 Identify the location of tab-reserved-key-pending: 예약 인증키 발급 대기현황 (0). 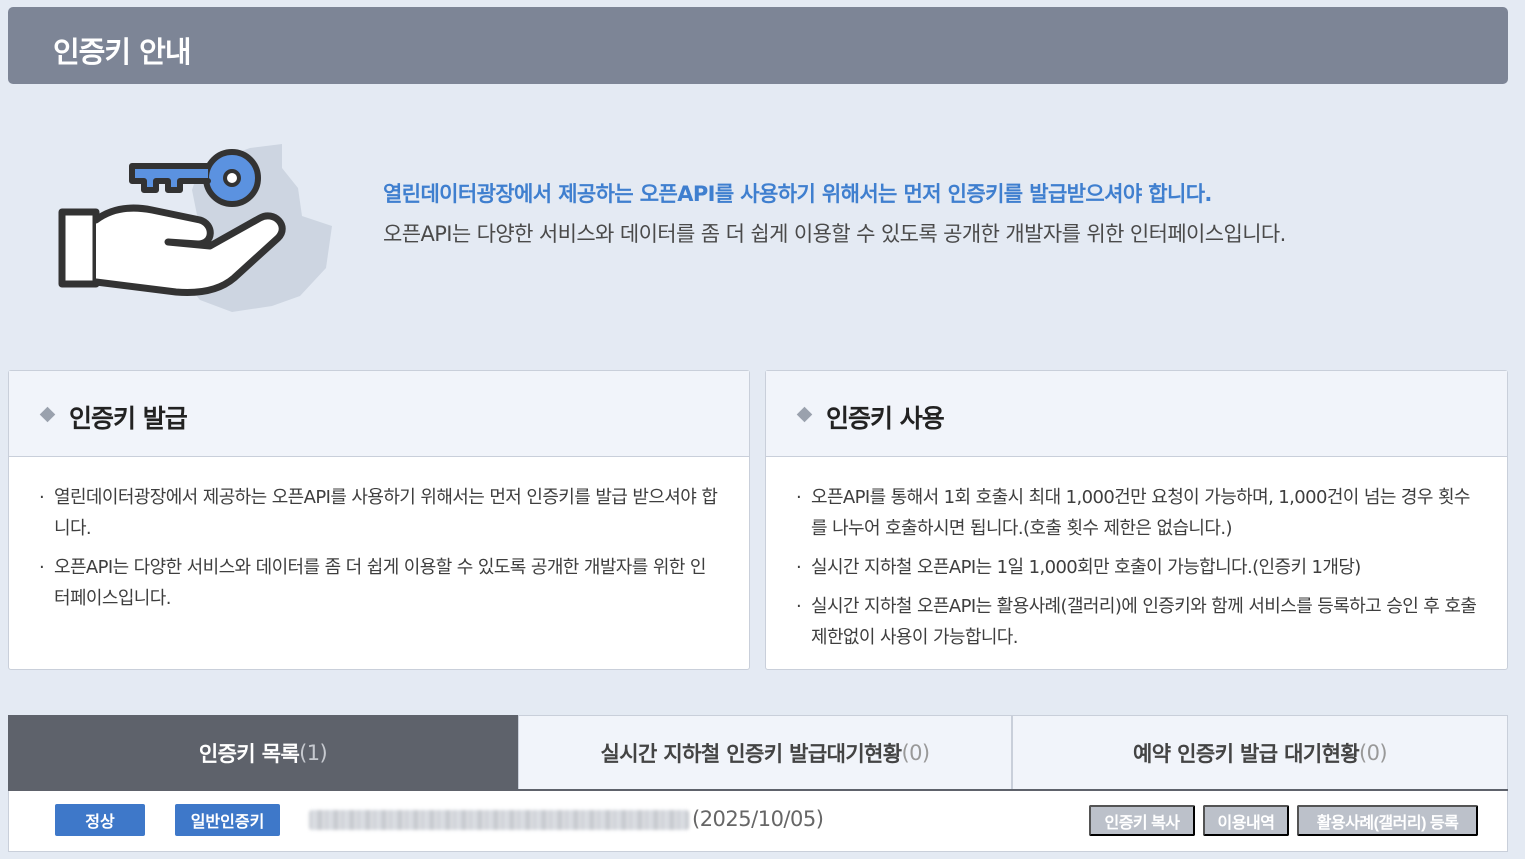
(1260, 752).